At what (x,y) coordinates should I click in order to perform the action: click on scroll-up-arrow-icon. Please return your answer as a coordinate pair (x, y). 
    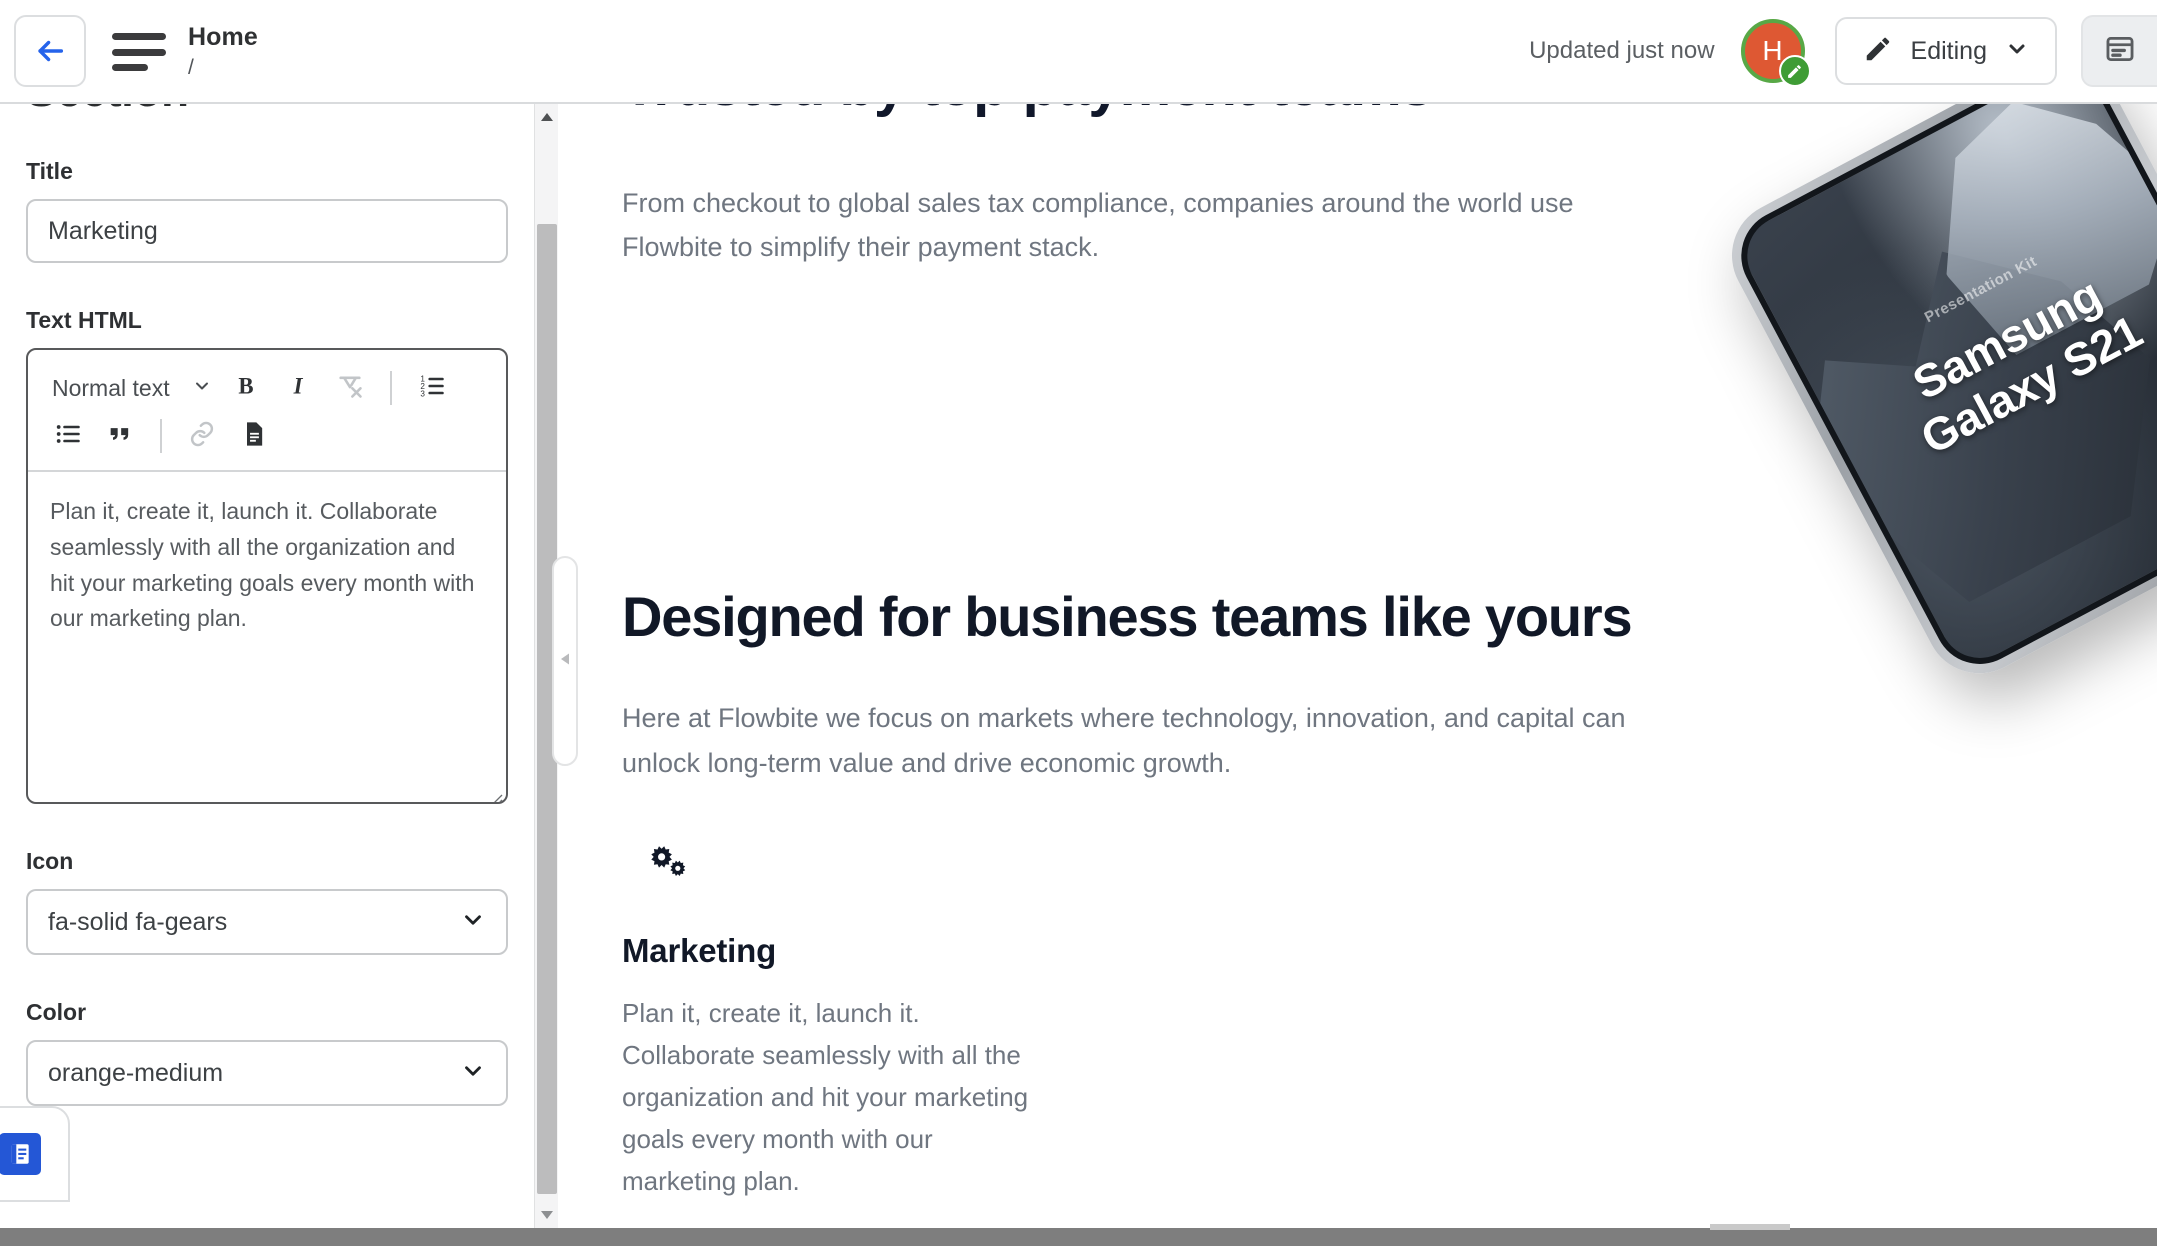
    Looking at the image, I should click on (547, 117).